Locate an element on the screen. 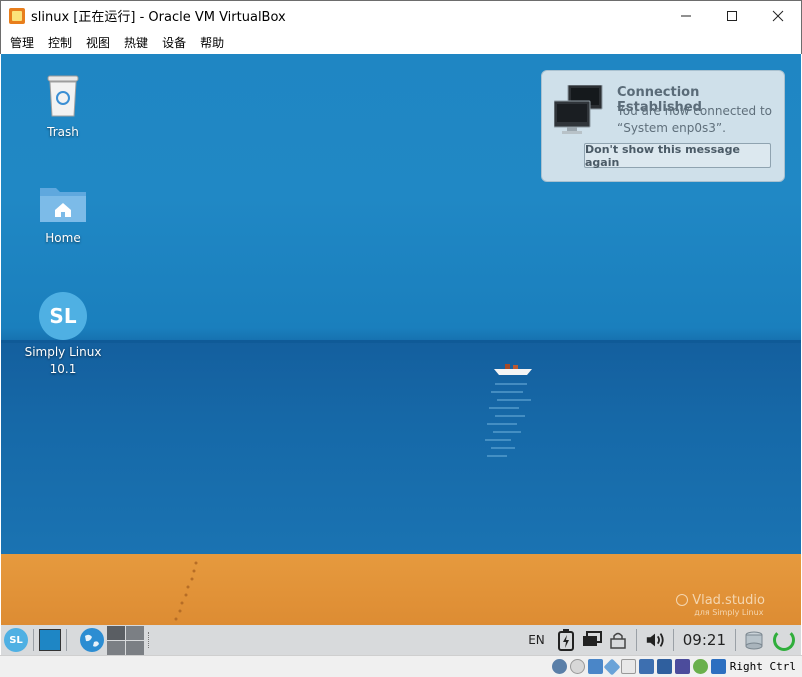  mouse-integration-icon is located at coordinates (700, 666).